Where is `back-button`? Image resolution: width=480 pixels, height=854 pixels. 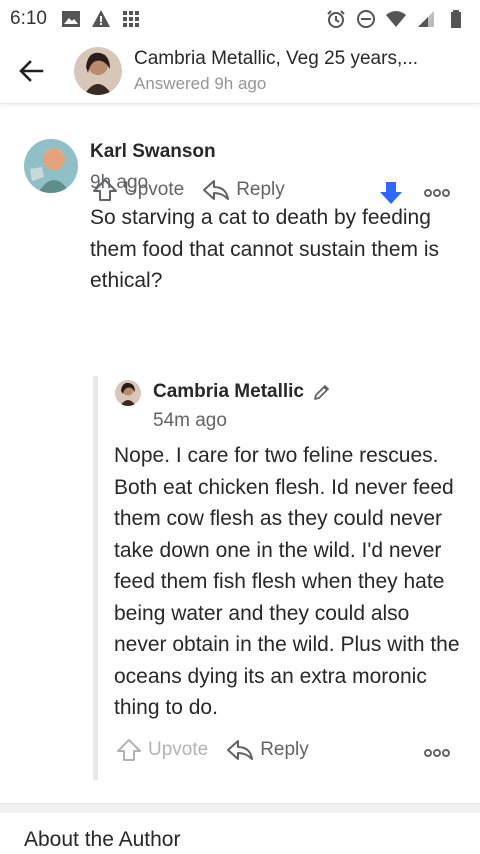 back-button is located at coordinates (31, 71).